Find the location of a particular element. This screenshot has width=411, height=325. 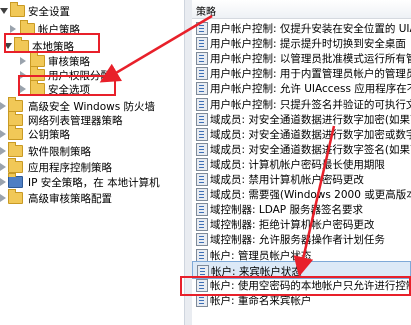

tree-item-label: 软件限制策略 is located at coordinates (59, 152).